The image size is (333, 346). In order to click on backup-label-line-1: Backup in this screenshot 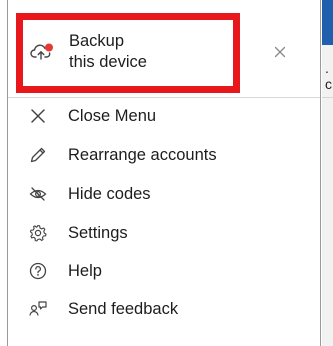, I will do `click(97, 41)`.